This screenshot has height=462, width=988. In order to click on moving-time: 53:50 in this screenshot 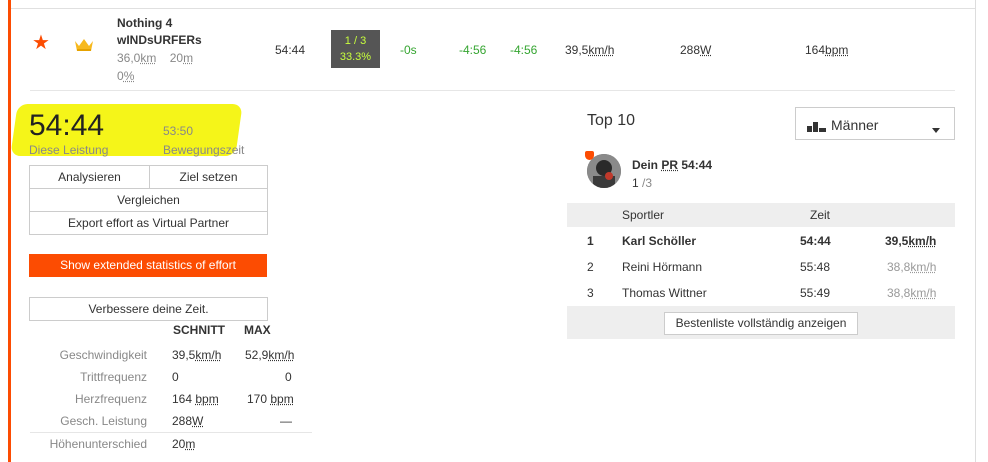, I will do `click(178, 131)`.